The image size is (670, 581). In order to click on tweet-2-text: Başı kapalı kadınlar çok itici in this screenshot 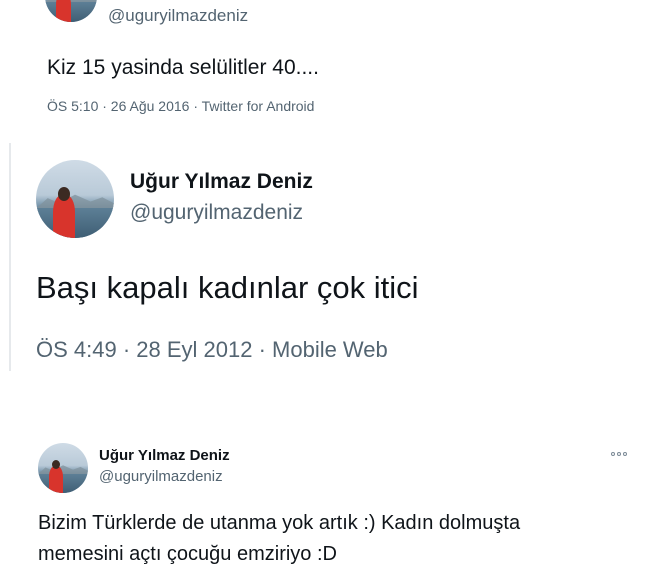, I will do `click(227, 287)`.